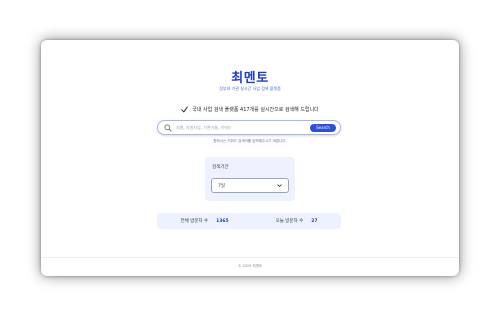 This screenshot has height=316, width=500. What do you see at coordinates (255, 110) in the screenshot?
I see `notice-text: 국내 사업 검색 플랫폼 417개를 실시간으로 검색해 드립니다` at bounding box center [255, 110].